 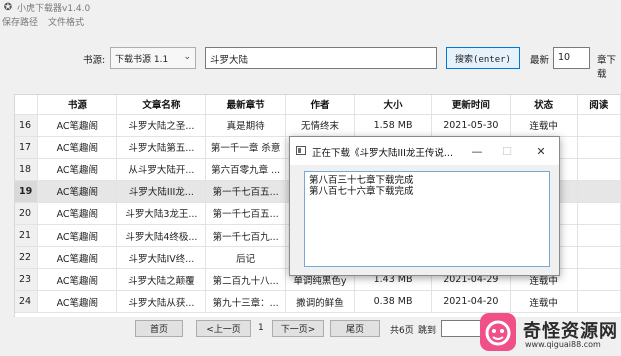 I want to click on column-header: 更新时间, so click(x=471, y=105).